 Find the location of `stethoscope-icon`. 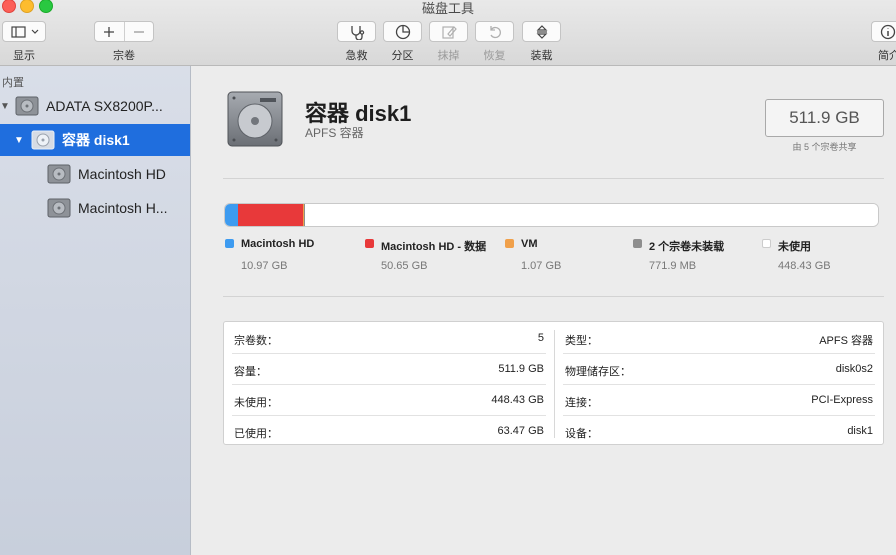

stethoscope-icon is located at coordinates (357, 32).